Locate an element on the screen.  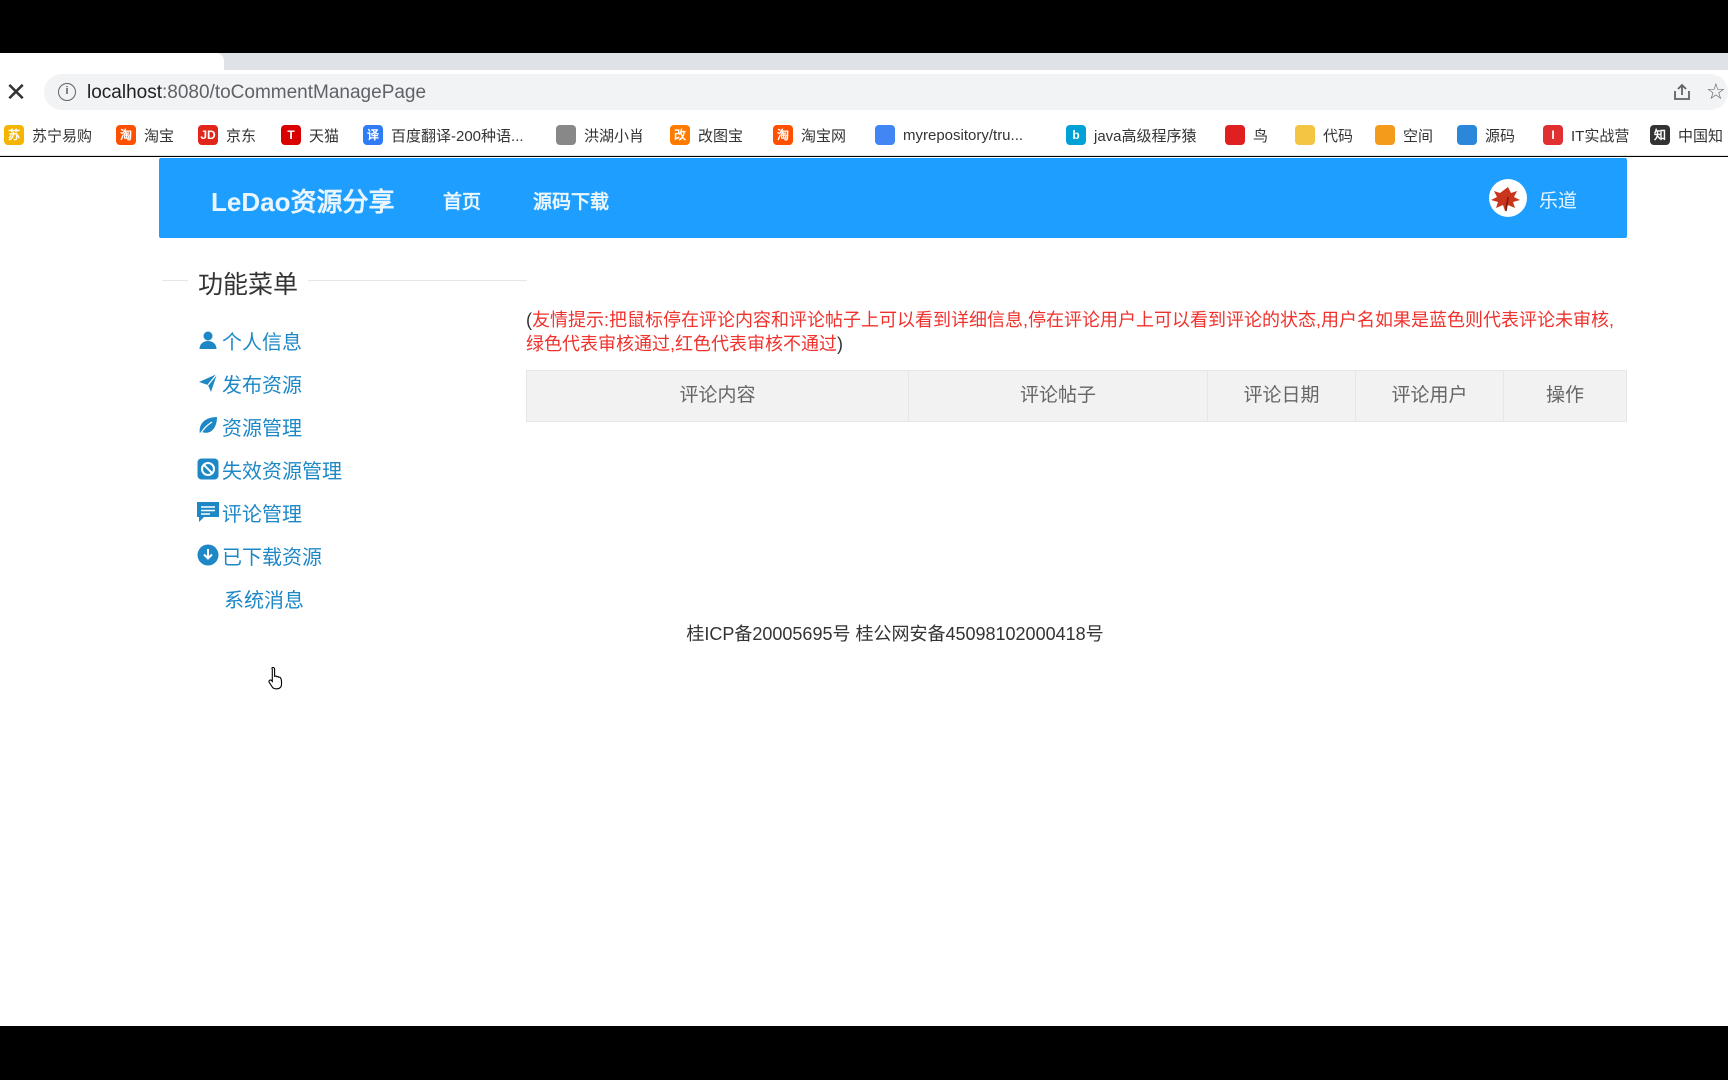
bookmark-label: 空间 is located at coordinates (1418, 136).